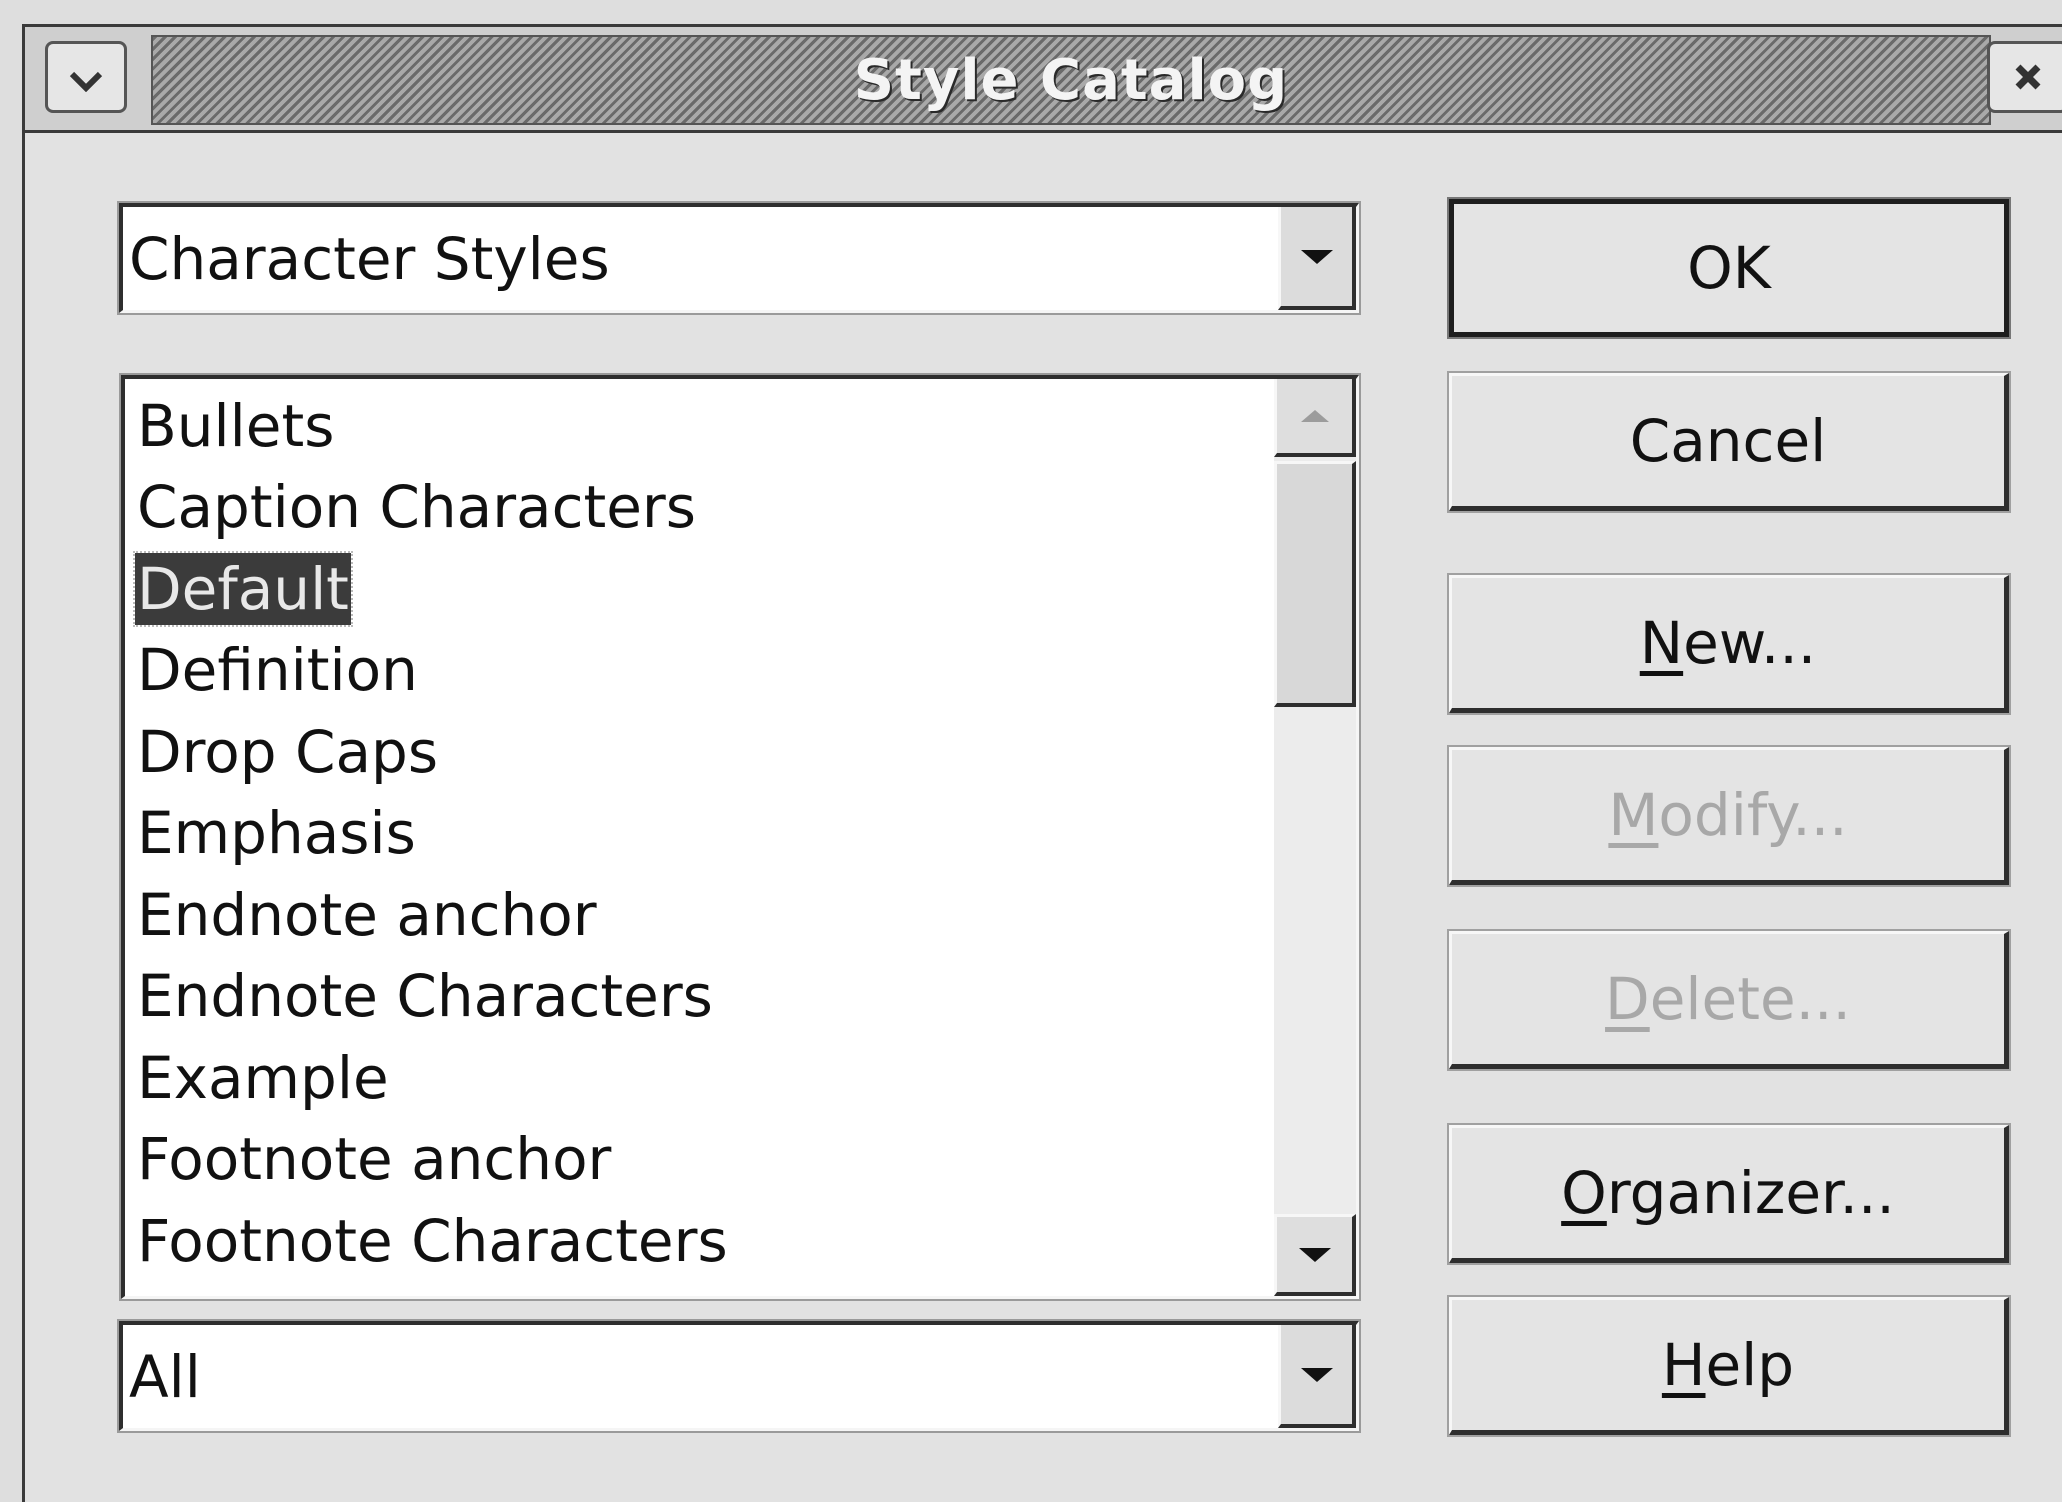  I want to click on help-button: Help, so click(1729, 1366).